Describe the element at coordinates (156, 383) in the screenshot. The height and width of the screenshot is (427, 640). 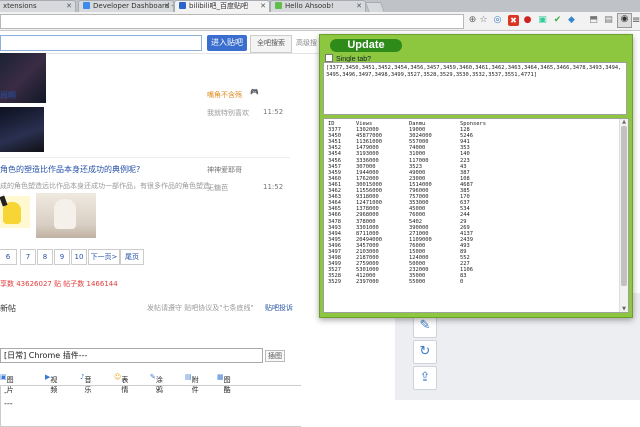
I see `doodle-tool: ✎ 涂鸦` at that location.